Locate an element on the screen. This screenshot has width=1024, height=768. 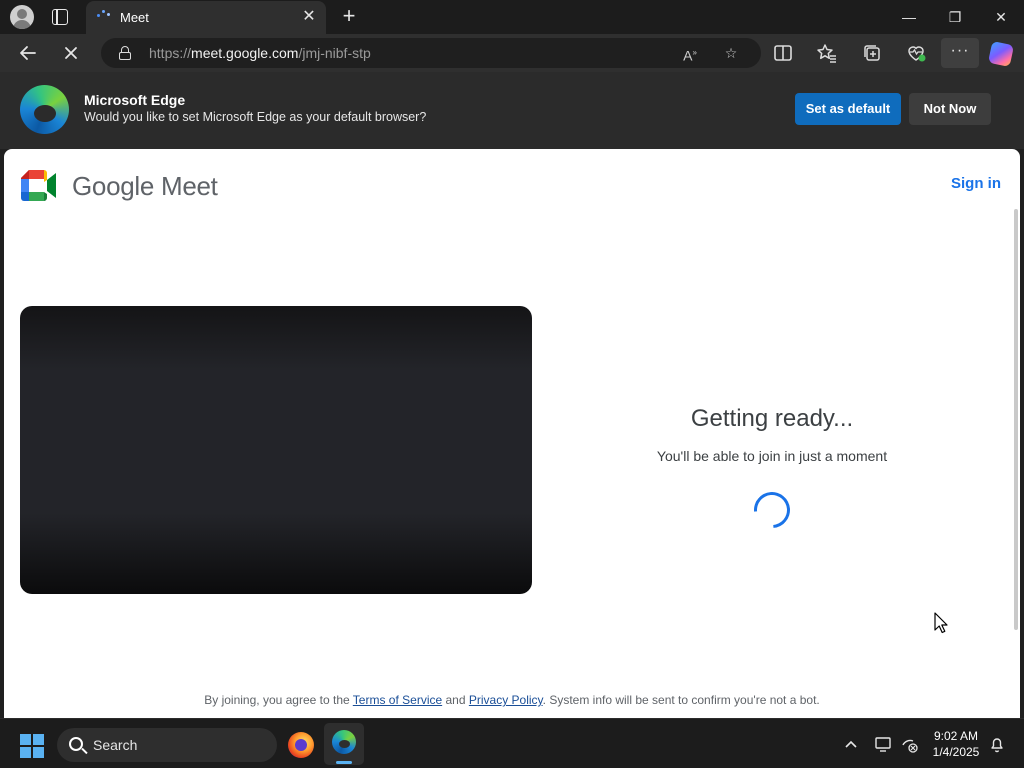
mouse-cursor-icon is located at coordinates (941, 623).